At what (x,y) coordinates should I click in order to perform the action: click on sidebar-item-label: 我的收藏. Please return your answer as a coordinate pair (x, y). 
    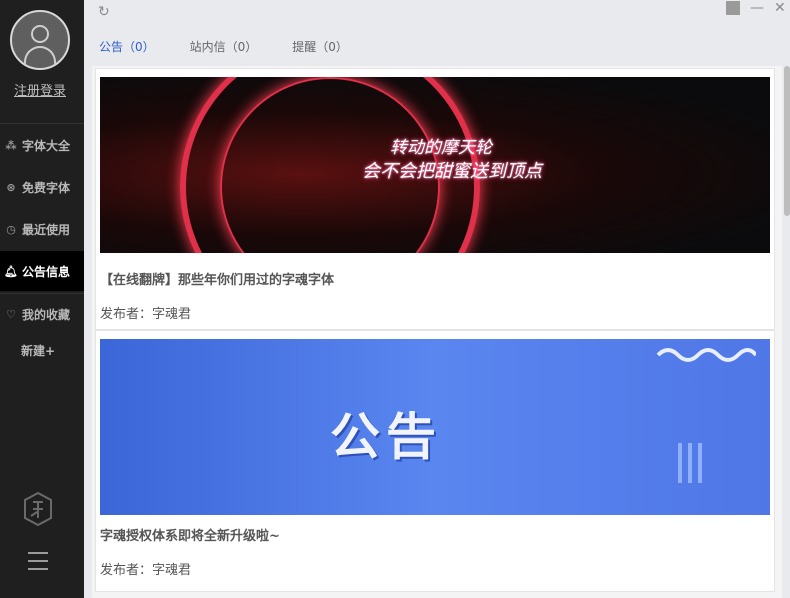
    Looking at the image, I should click on (46, 314).